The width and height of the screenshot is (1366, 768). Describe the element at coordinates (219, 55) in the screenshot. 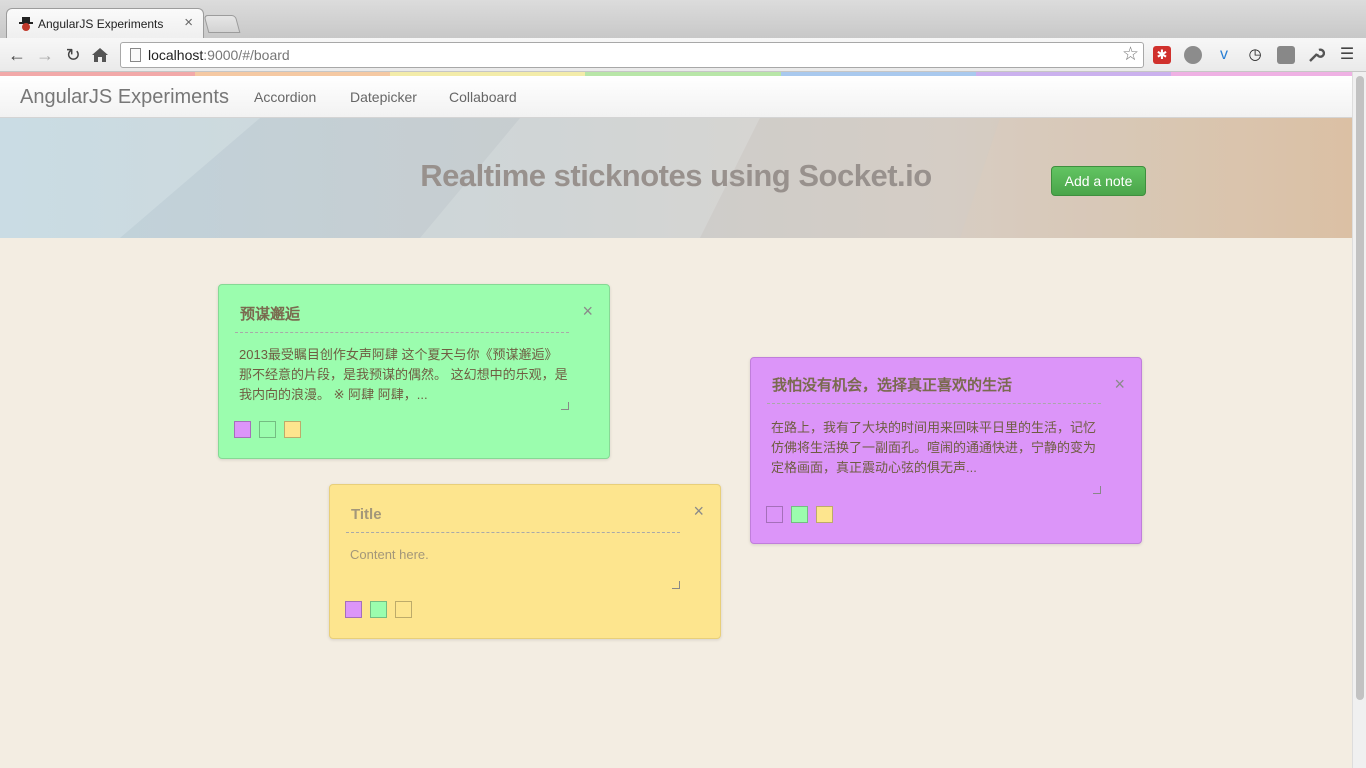

I see `address-url: localhost:9000/#/board` at that location.